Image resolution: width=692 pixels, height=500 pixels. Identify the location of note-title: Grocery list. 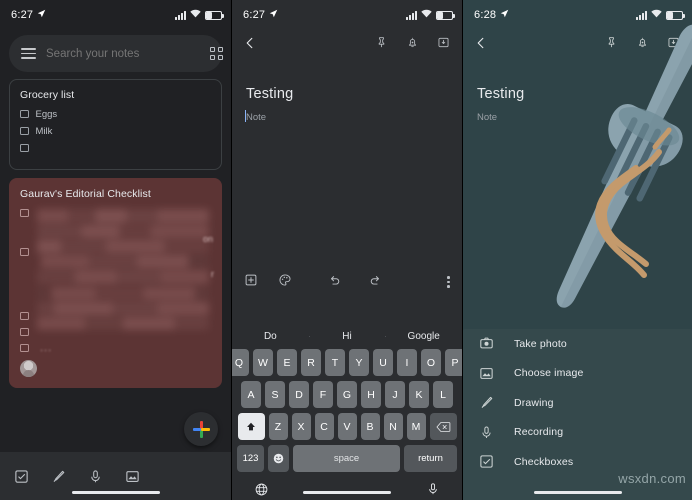
(47, 95).